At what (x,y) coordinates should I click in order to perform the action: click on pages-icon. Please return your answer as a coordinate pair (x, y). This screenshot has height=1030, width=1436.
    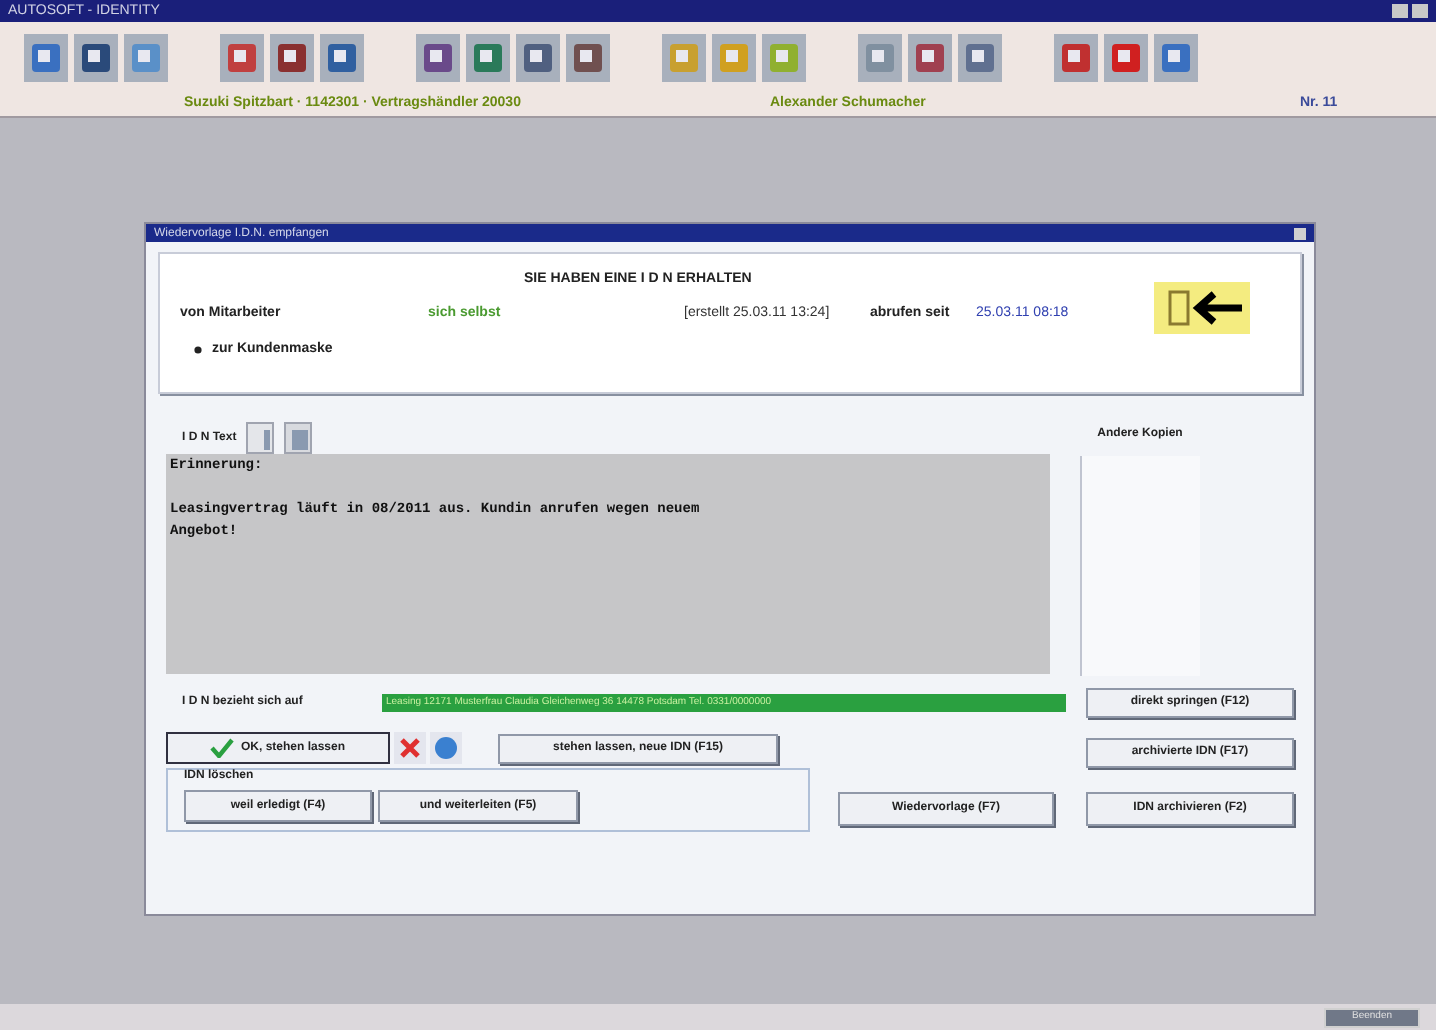
    Looking at the image, I should click on (298, 438).